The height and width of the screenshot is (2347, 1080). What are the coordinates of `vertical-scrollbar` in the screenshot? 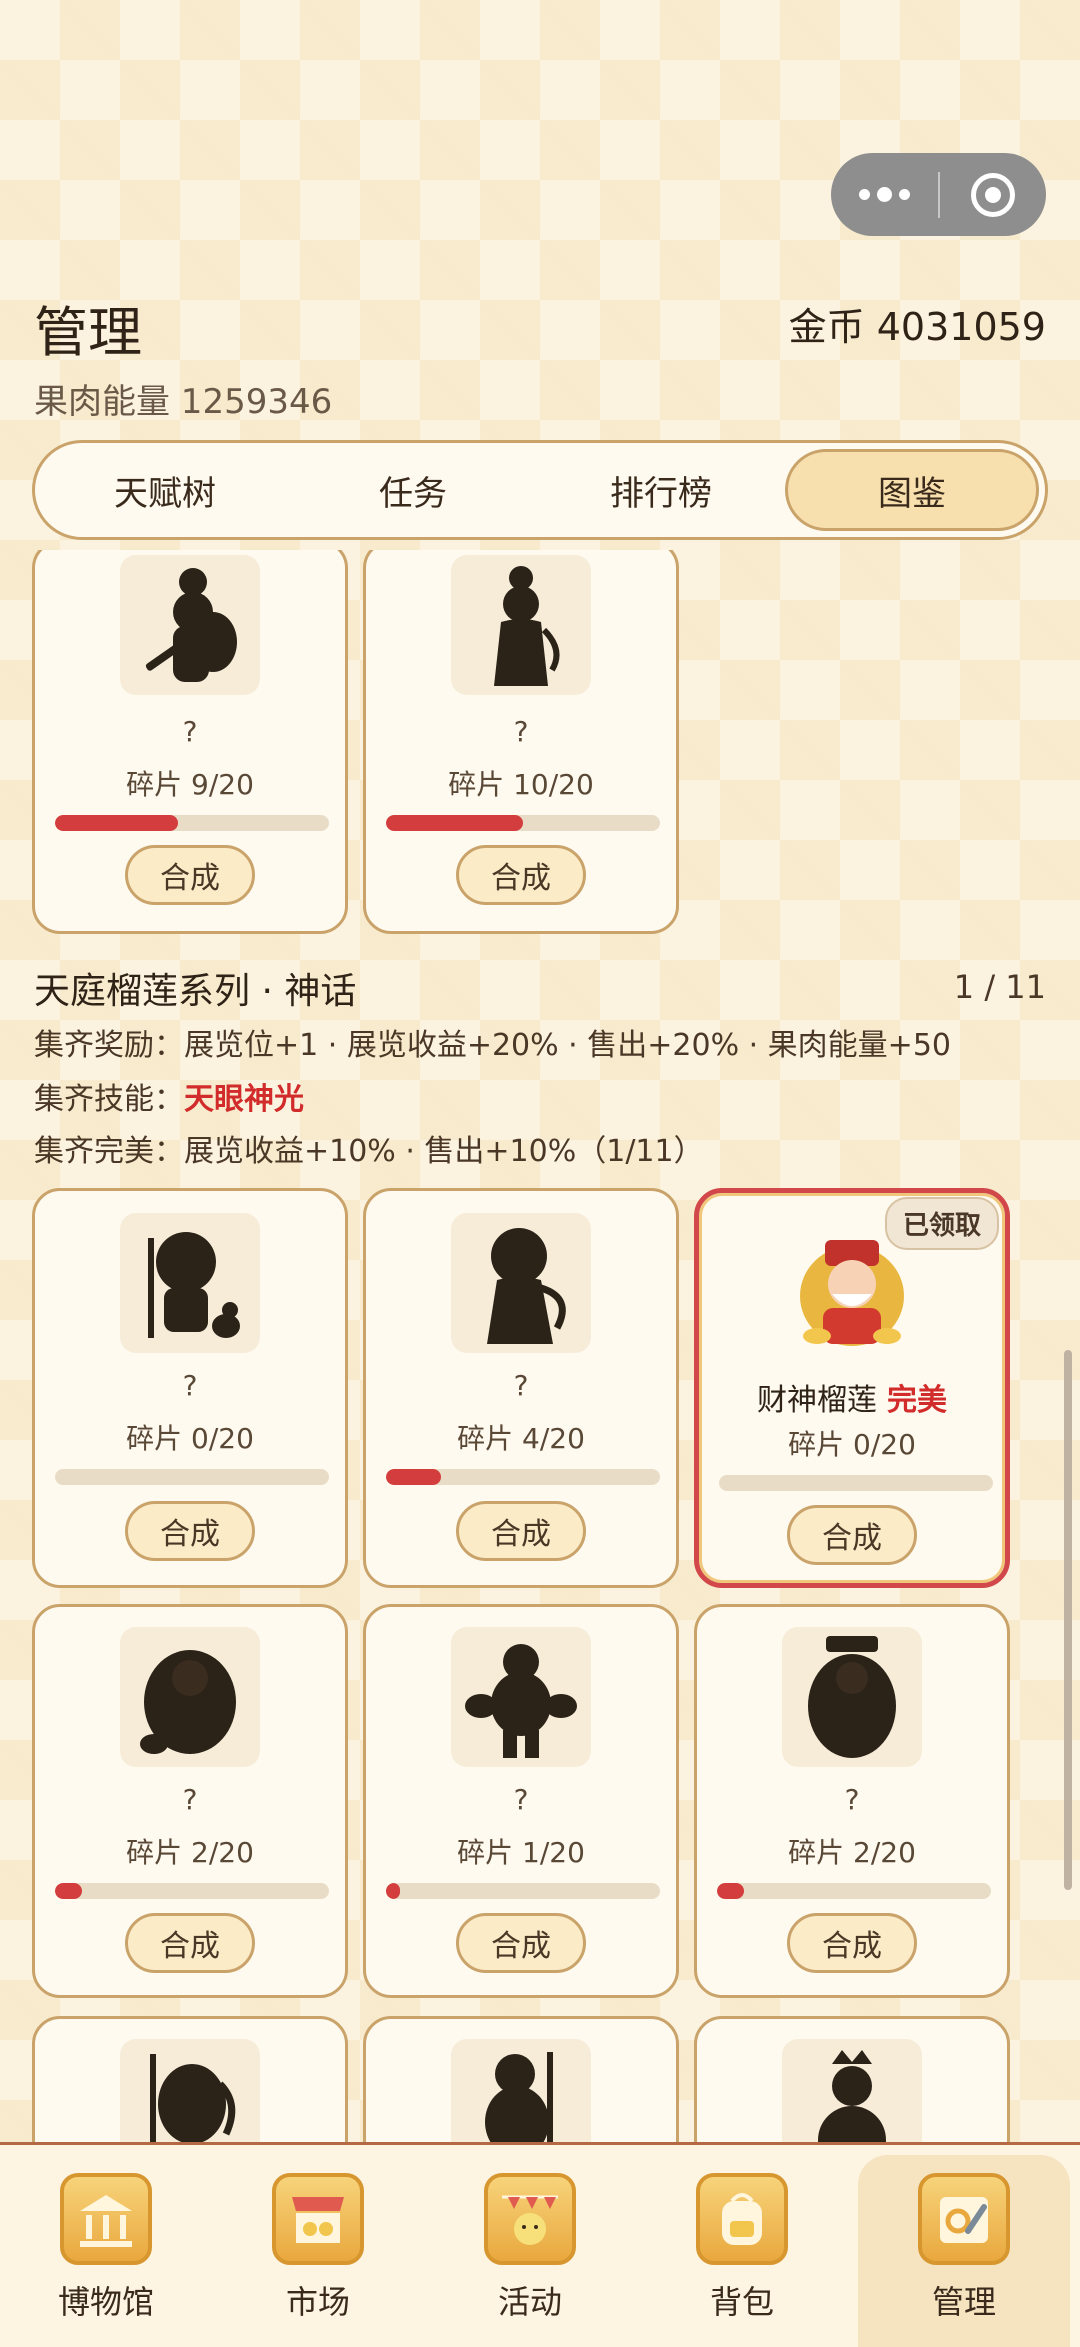 It's located at (1068, 1620).